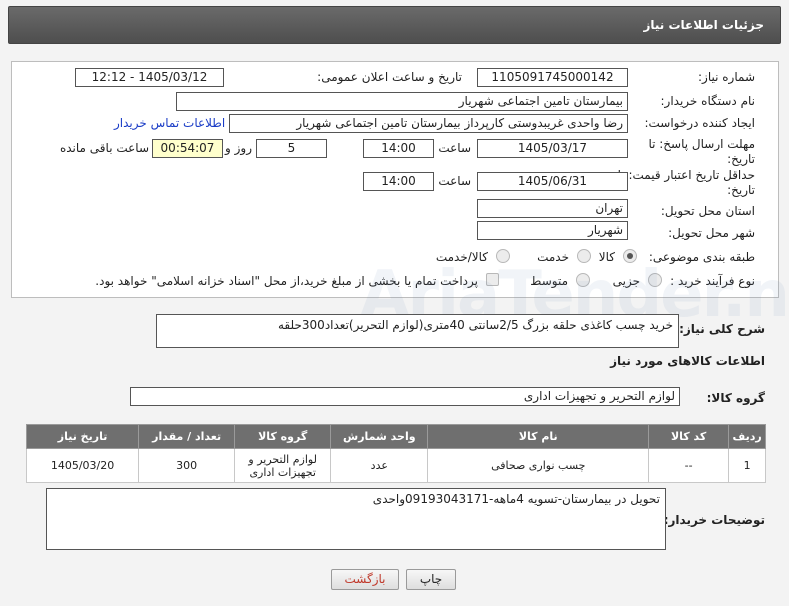 The image size is (789, 606). I want to click on requester-label: ایجاد کننده درخواست:, so click(699, 123).